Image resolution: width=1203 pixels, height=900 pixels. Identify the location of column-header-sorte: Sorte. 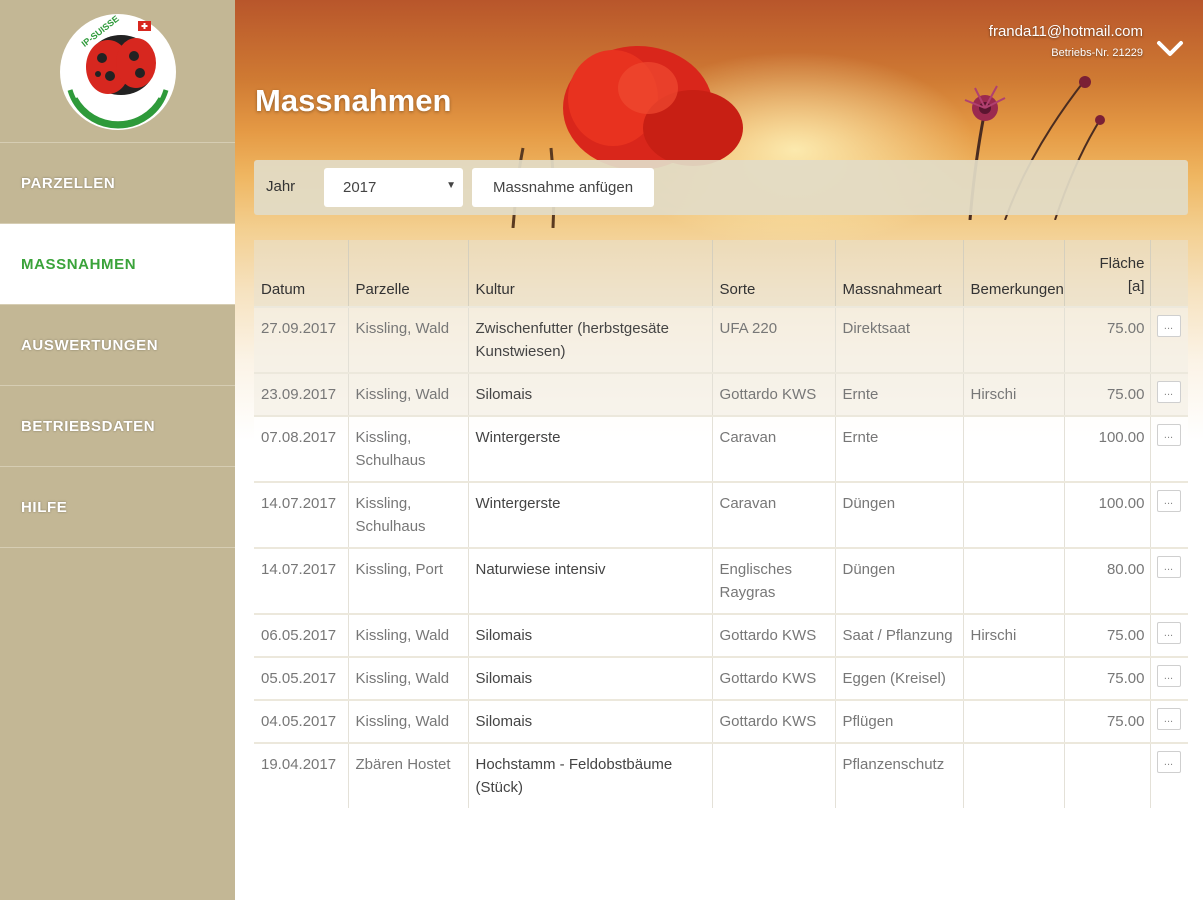
(773, 273).